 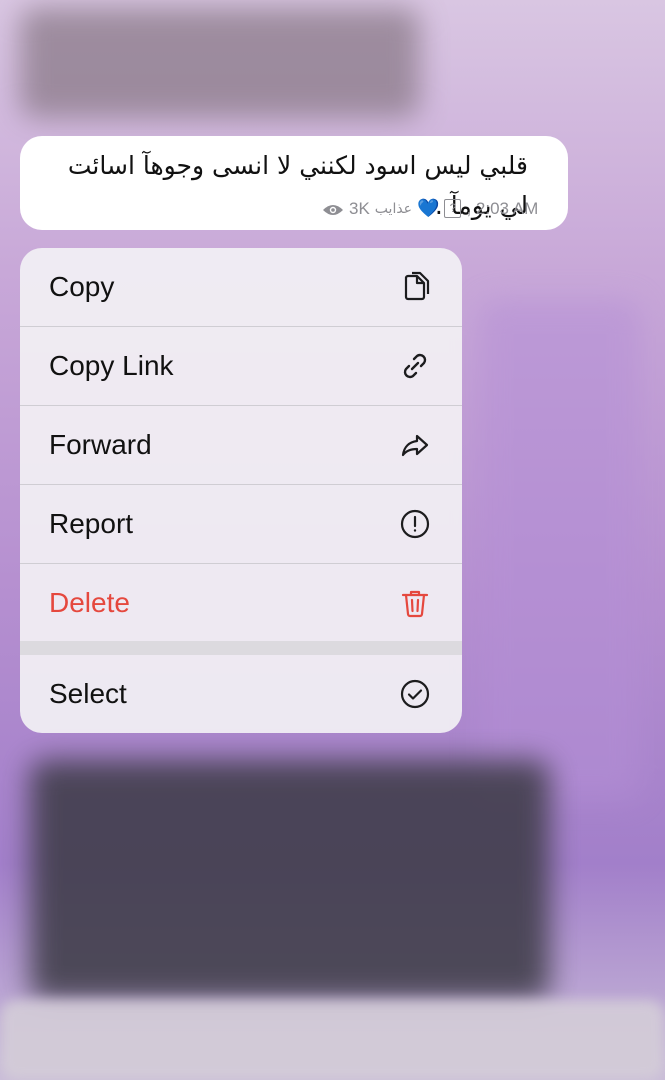 What do you see at coordinates (415, 694) in the screenshot?
I see `checkmark-circle-icon` at bounding box center [415, 694].